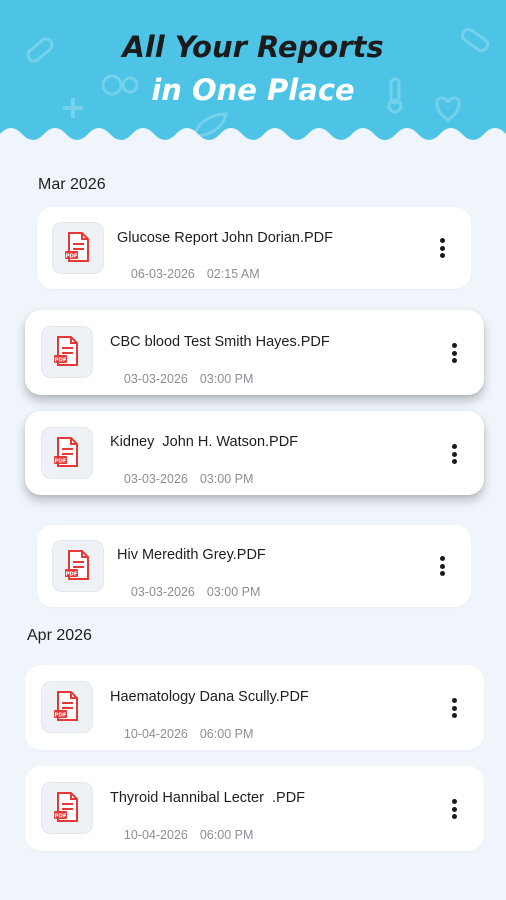 The height and width of the screenshot is (900, 506). I want to click on month-heading: Mar 2026, so click(72, 184).